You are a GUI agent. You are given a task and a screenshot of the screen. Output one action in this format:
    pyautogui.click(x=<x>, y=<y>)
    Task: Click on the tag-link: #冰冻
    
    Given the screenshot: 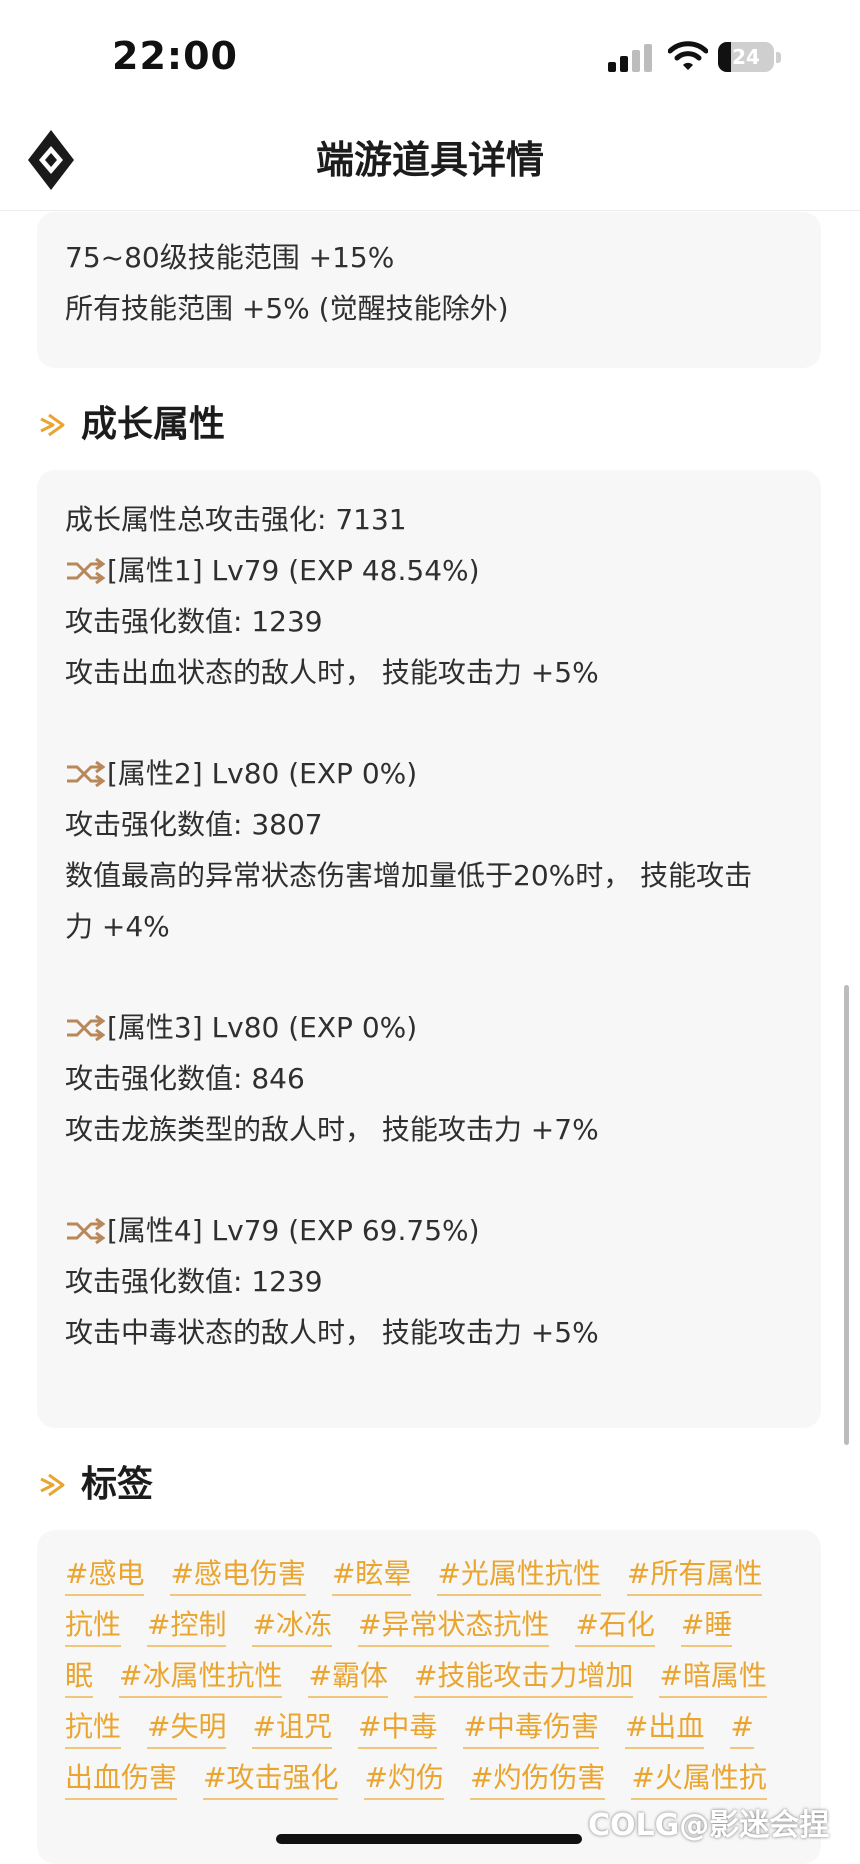 What is the action you would take?
    pyautogui.click(x=292, y=1626)
    